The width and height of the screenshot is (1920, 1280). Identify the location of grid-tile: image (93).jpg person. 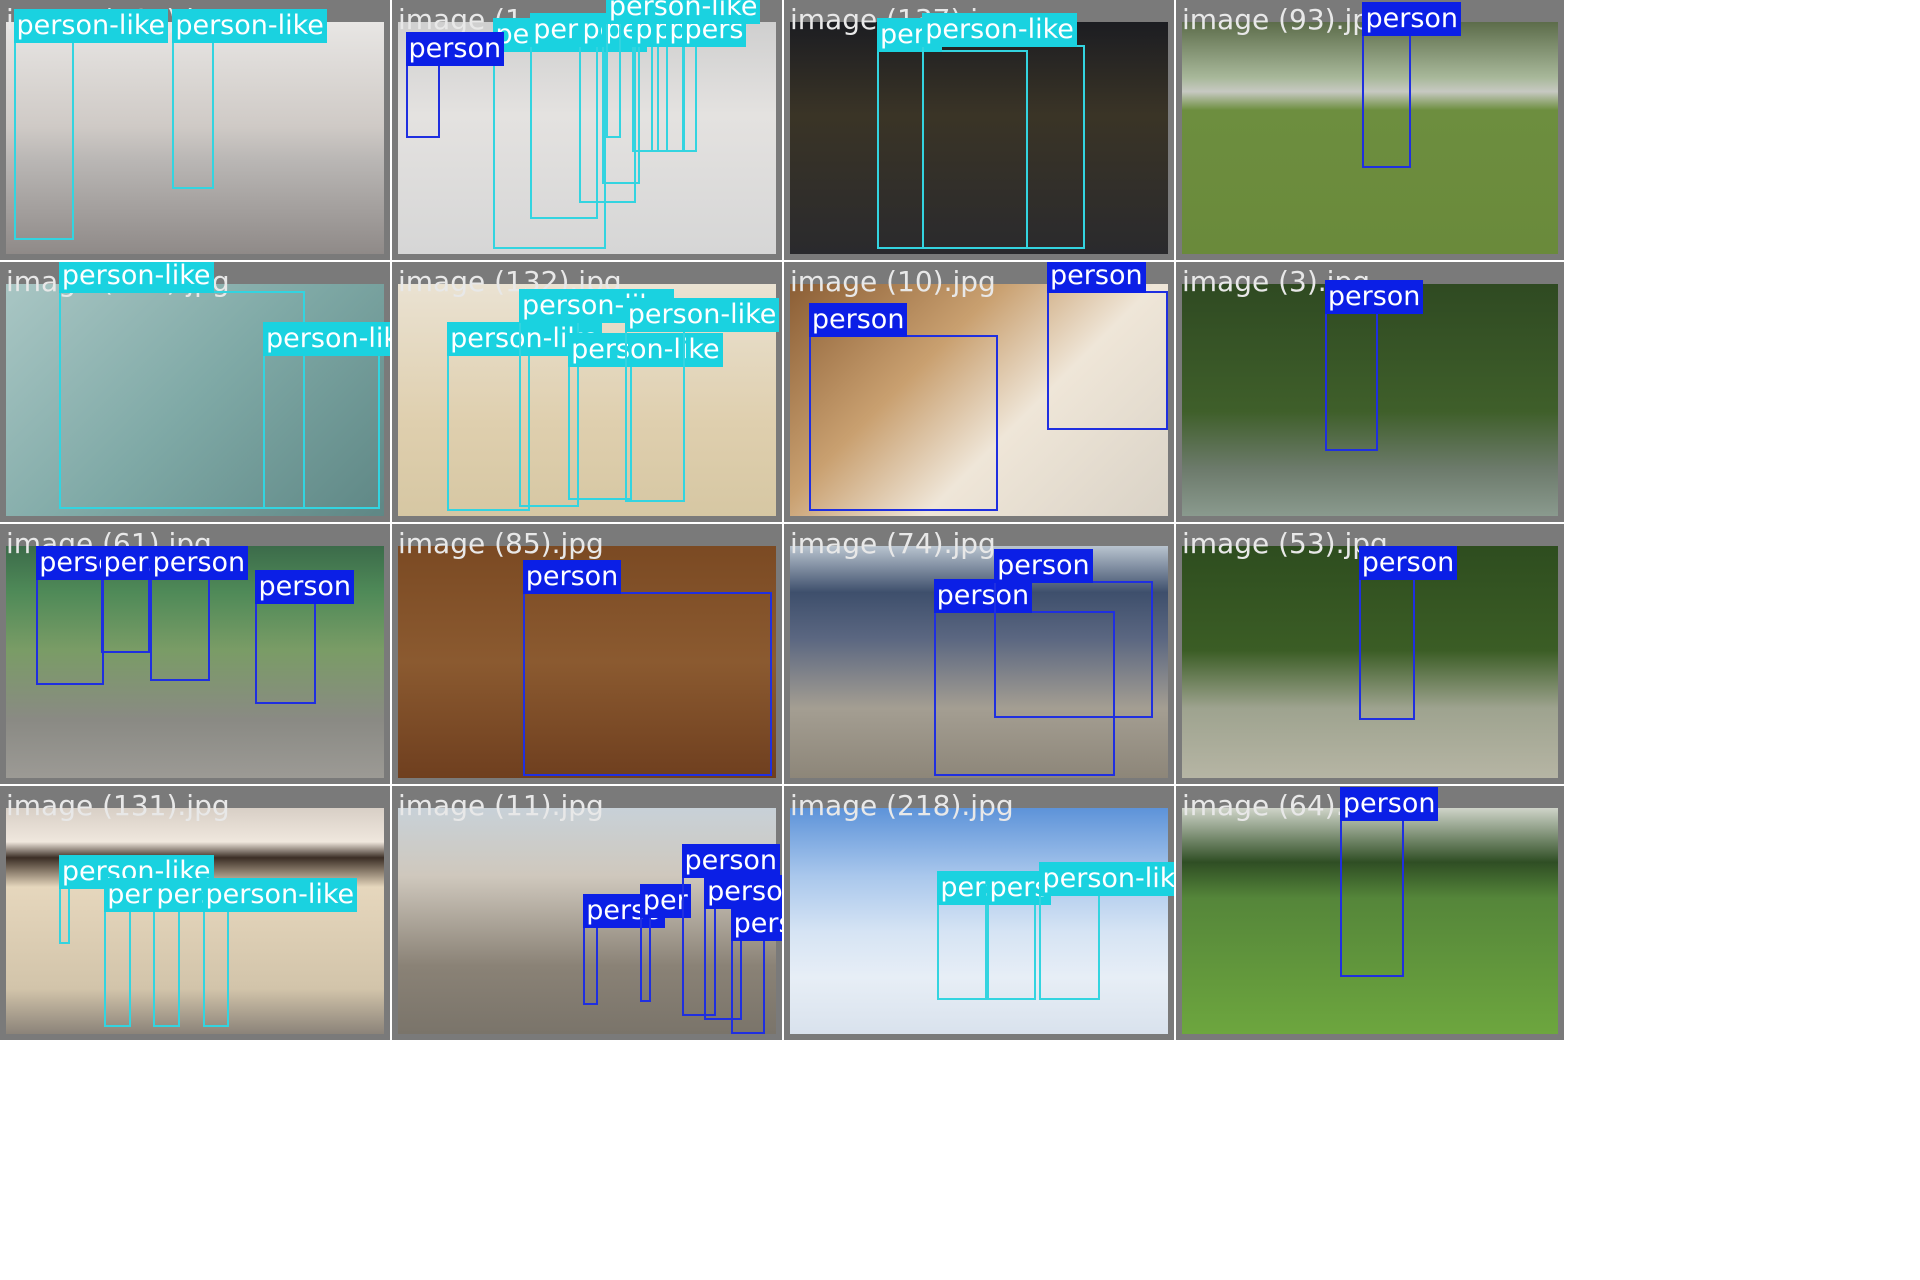
(1370, 130).